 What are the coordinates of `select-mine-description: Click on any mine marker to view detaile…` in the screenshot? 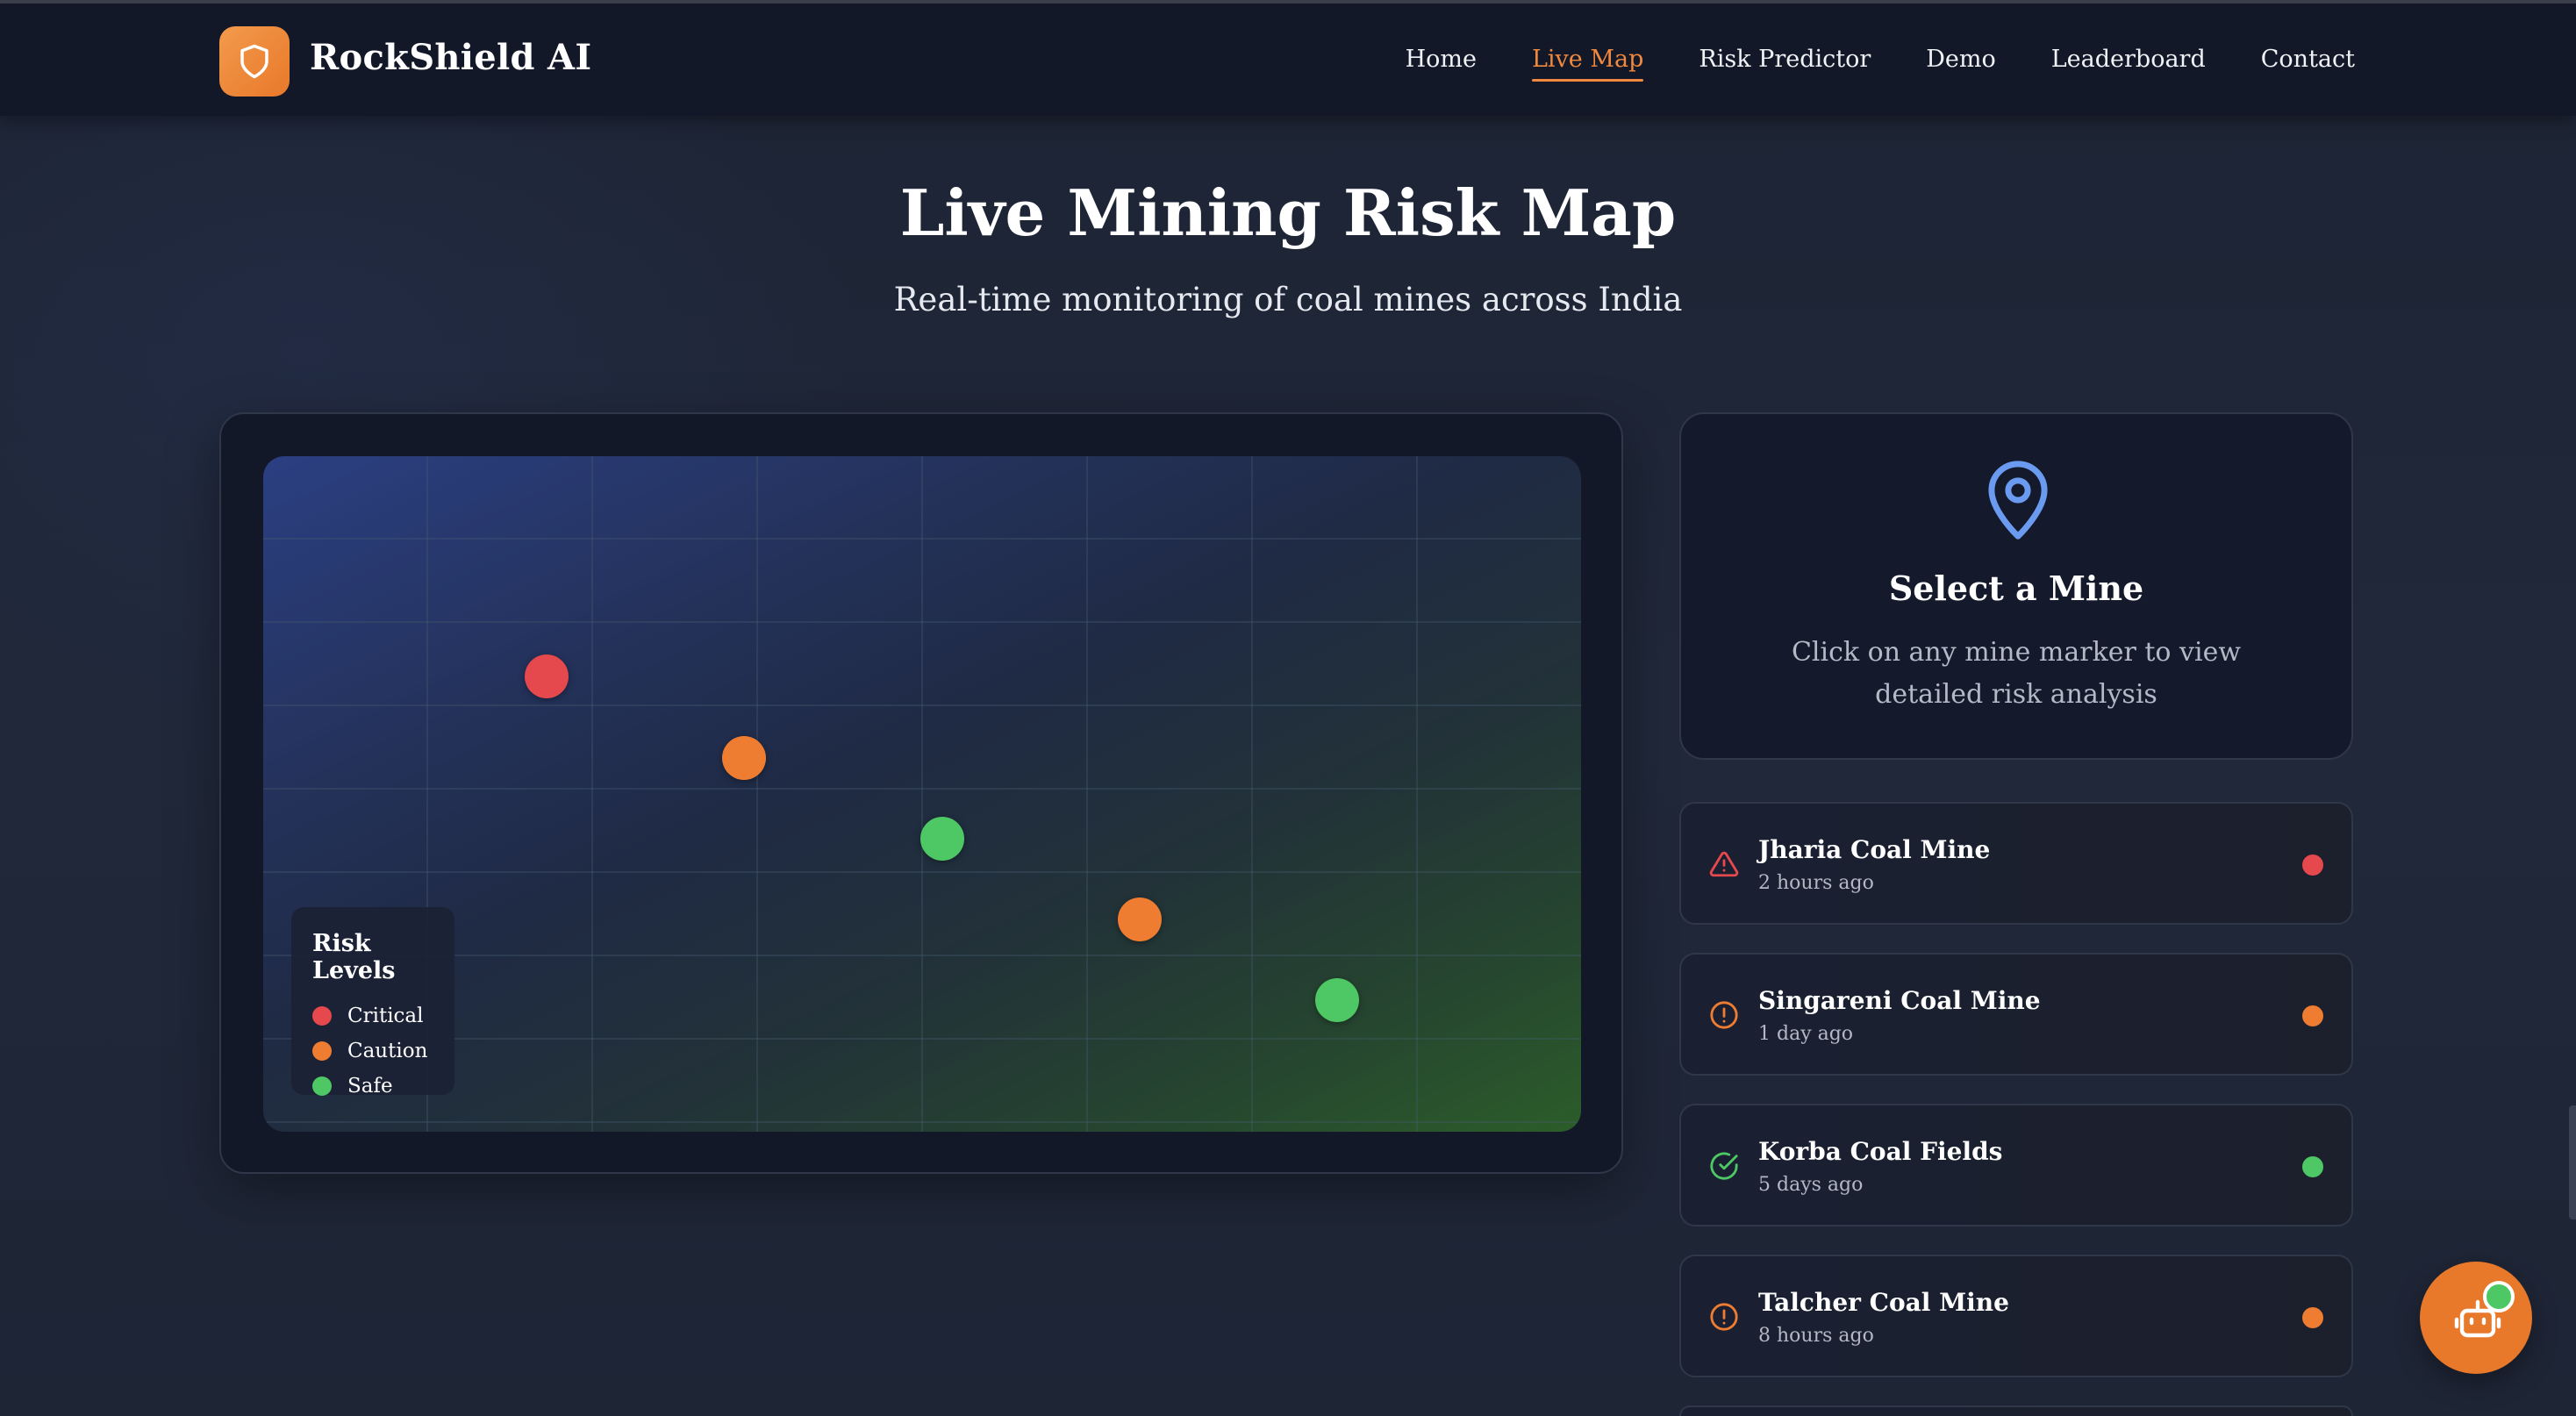 It's located at (2016, 673).